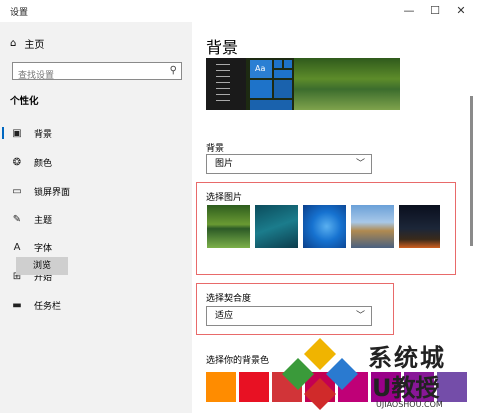 Image resolution: width=480 pixels, height=417 pixels. I want to click on home-link: ⌂ 主页, so click(27, 43).